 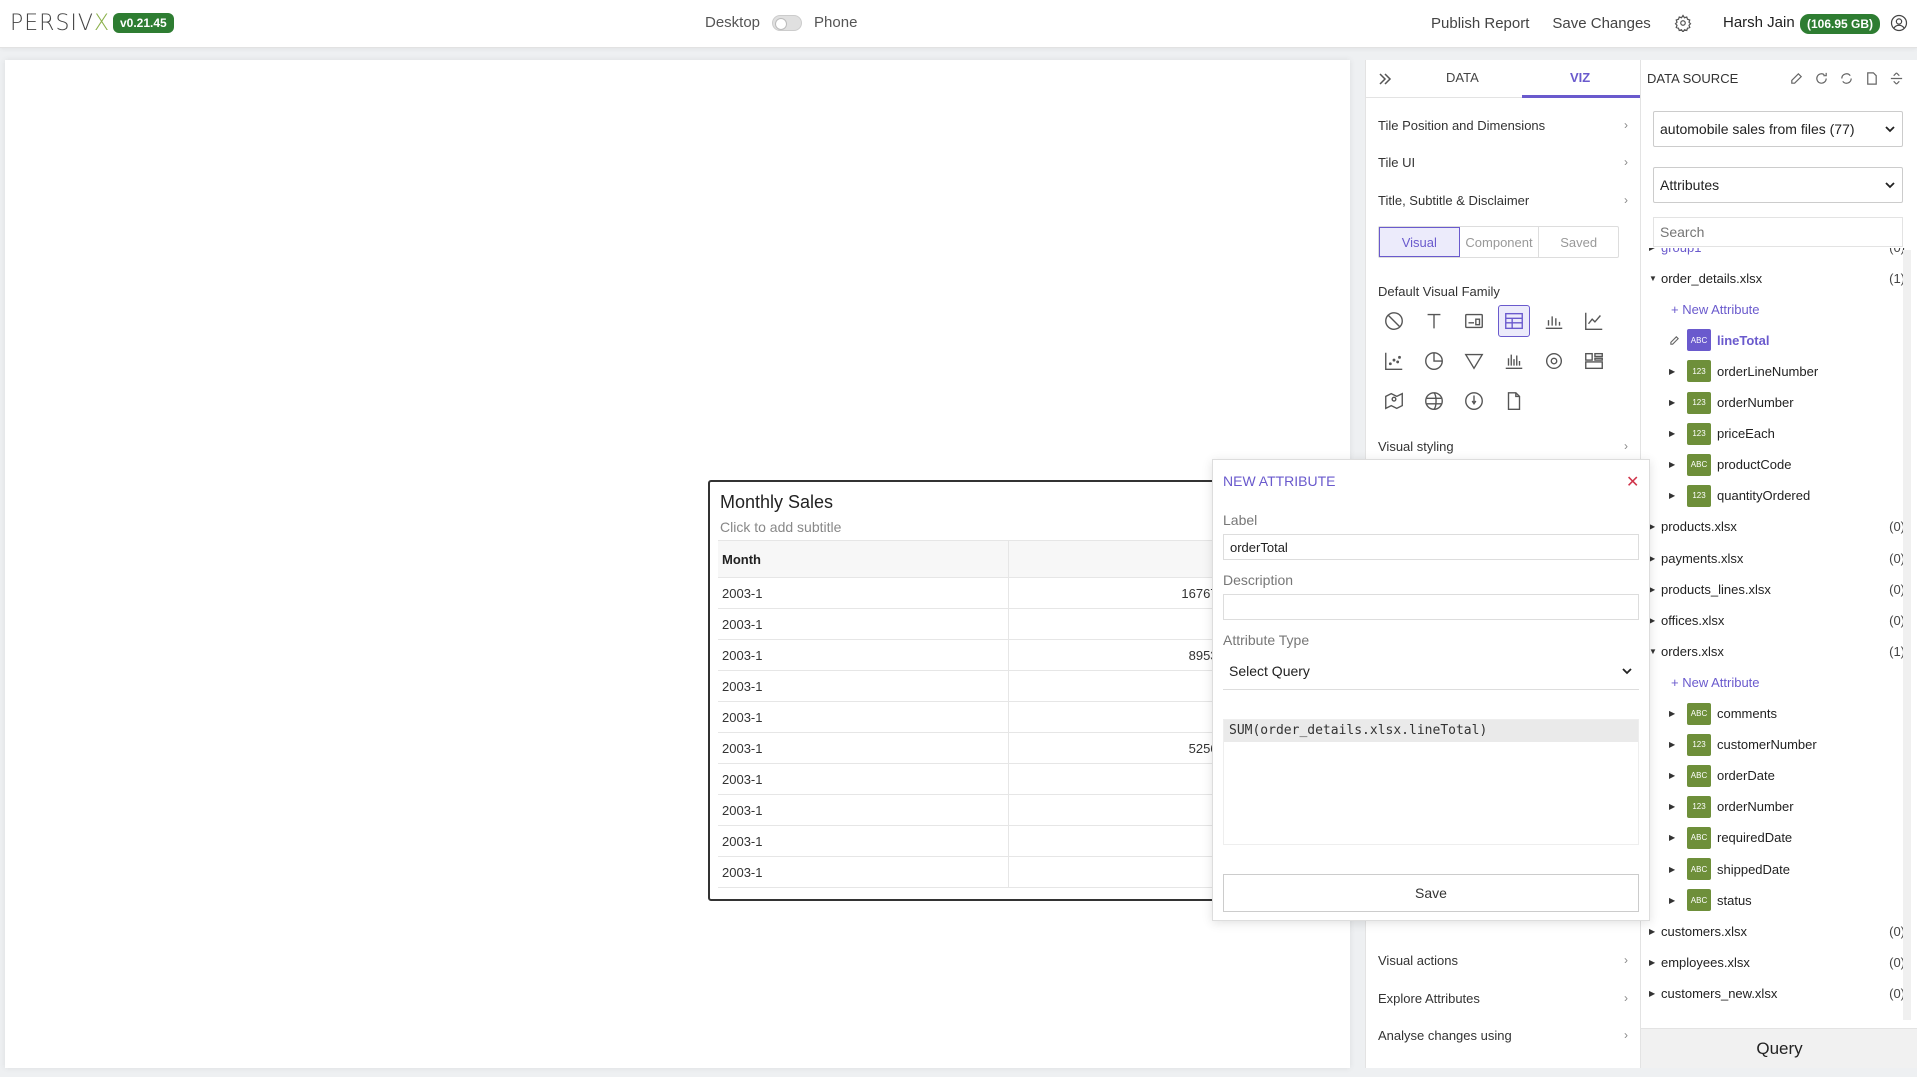 What do you see at coordinates (1431, 607) in the screenshot?
I see `description-input` at bounding box center [1431, 607].